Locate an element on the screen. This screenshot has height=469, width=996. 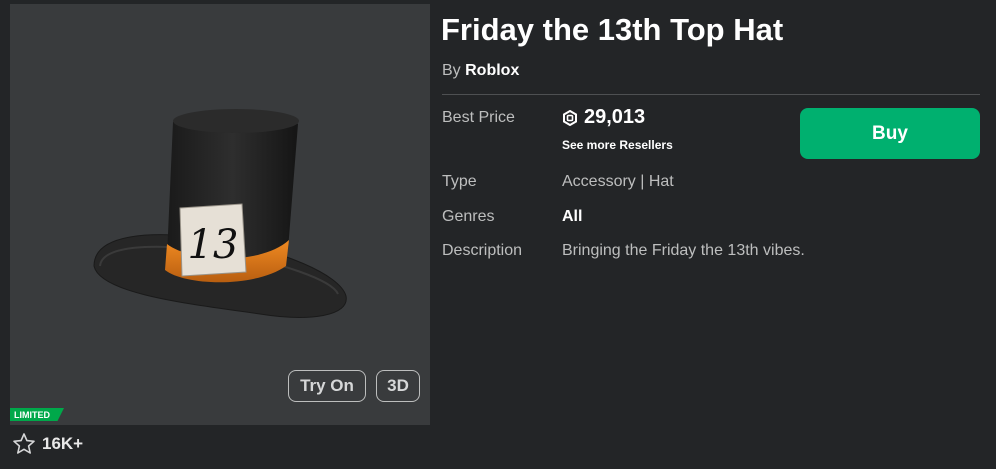
description-value: Bringing the Friday the 13th vibes. is located at coordinates (683, 250).